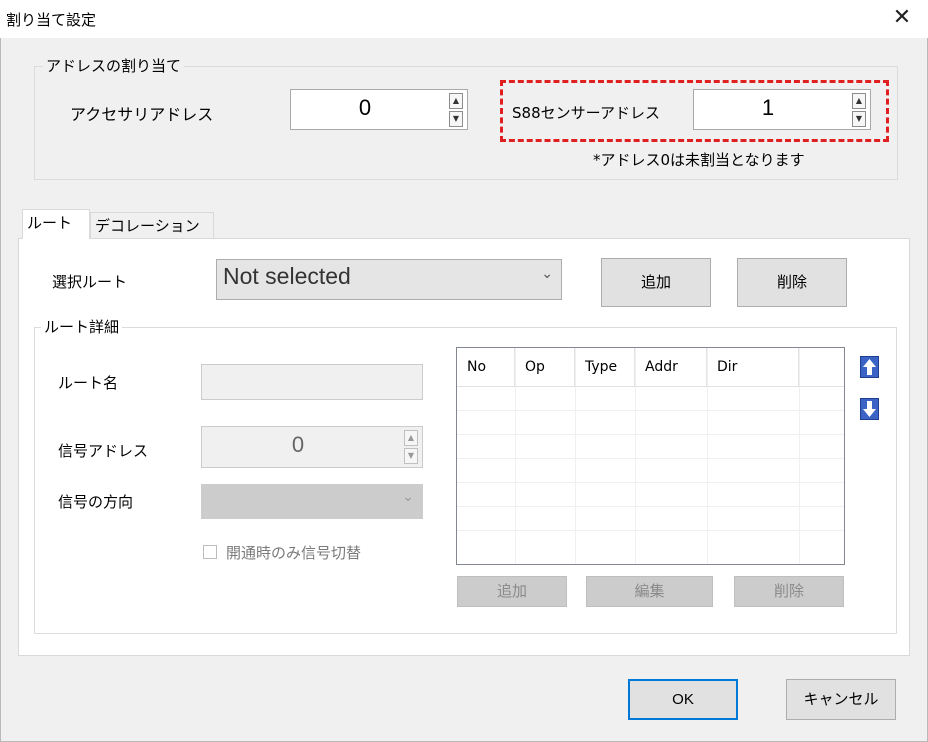 The width and height of the screenshot is (928, 742). Describe the element at coordinates (859, 119) in the screenshot. I see `s88-down-icon: ▼` at that location.